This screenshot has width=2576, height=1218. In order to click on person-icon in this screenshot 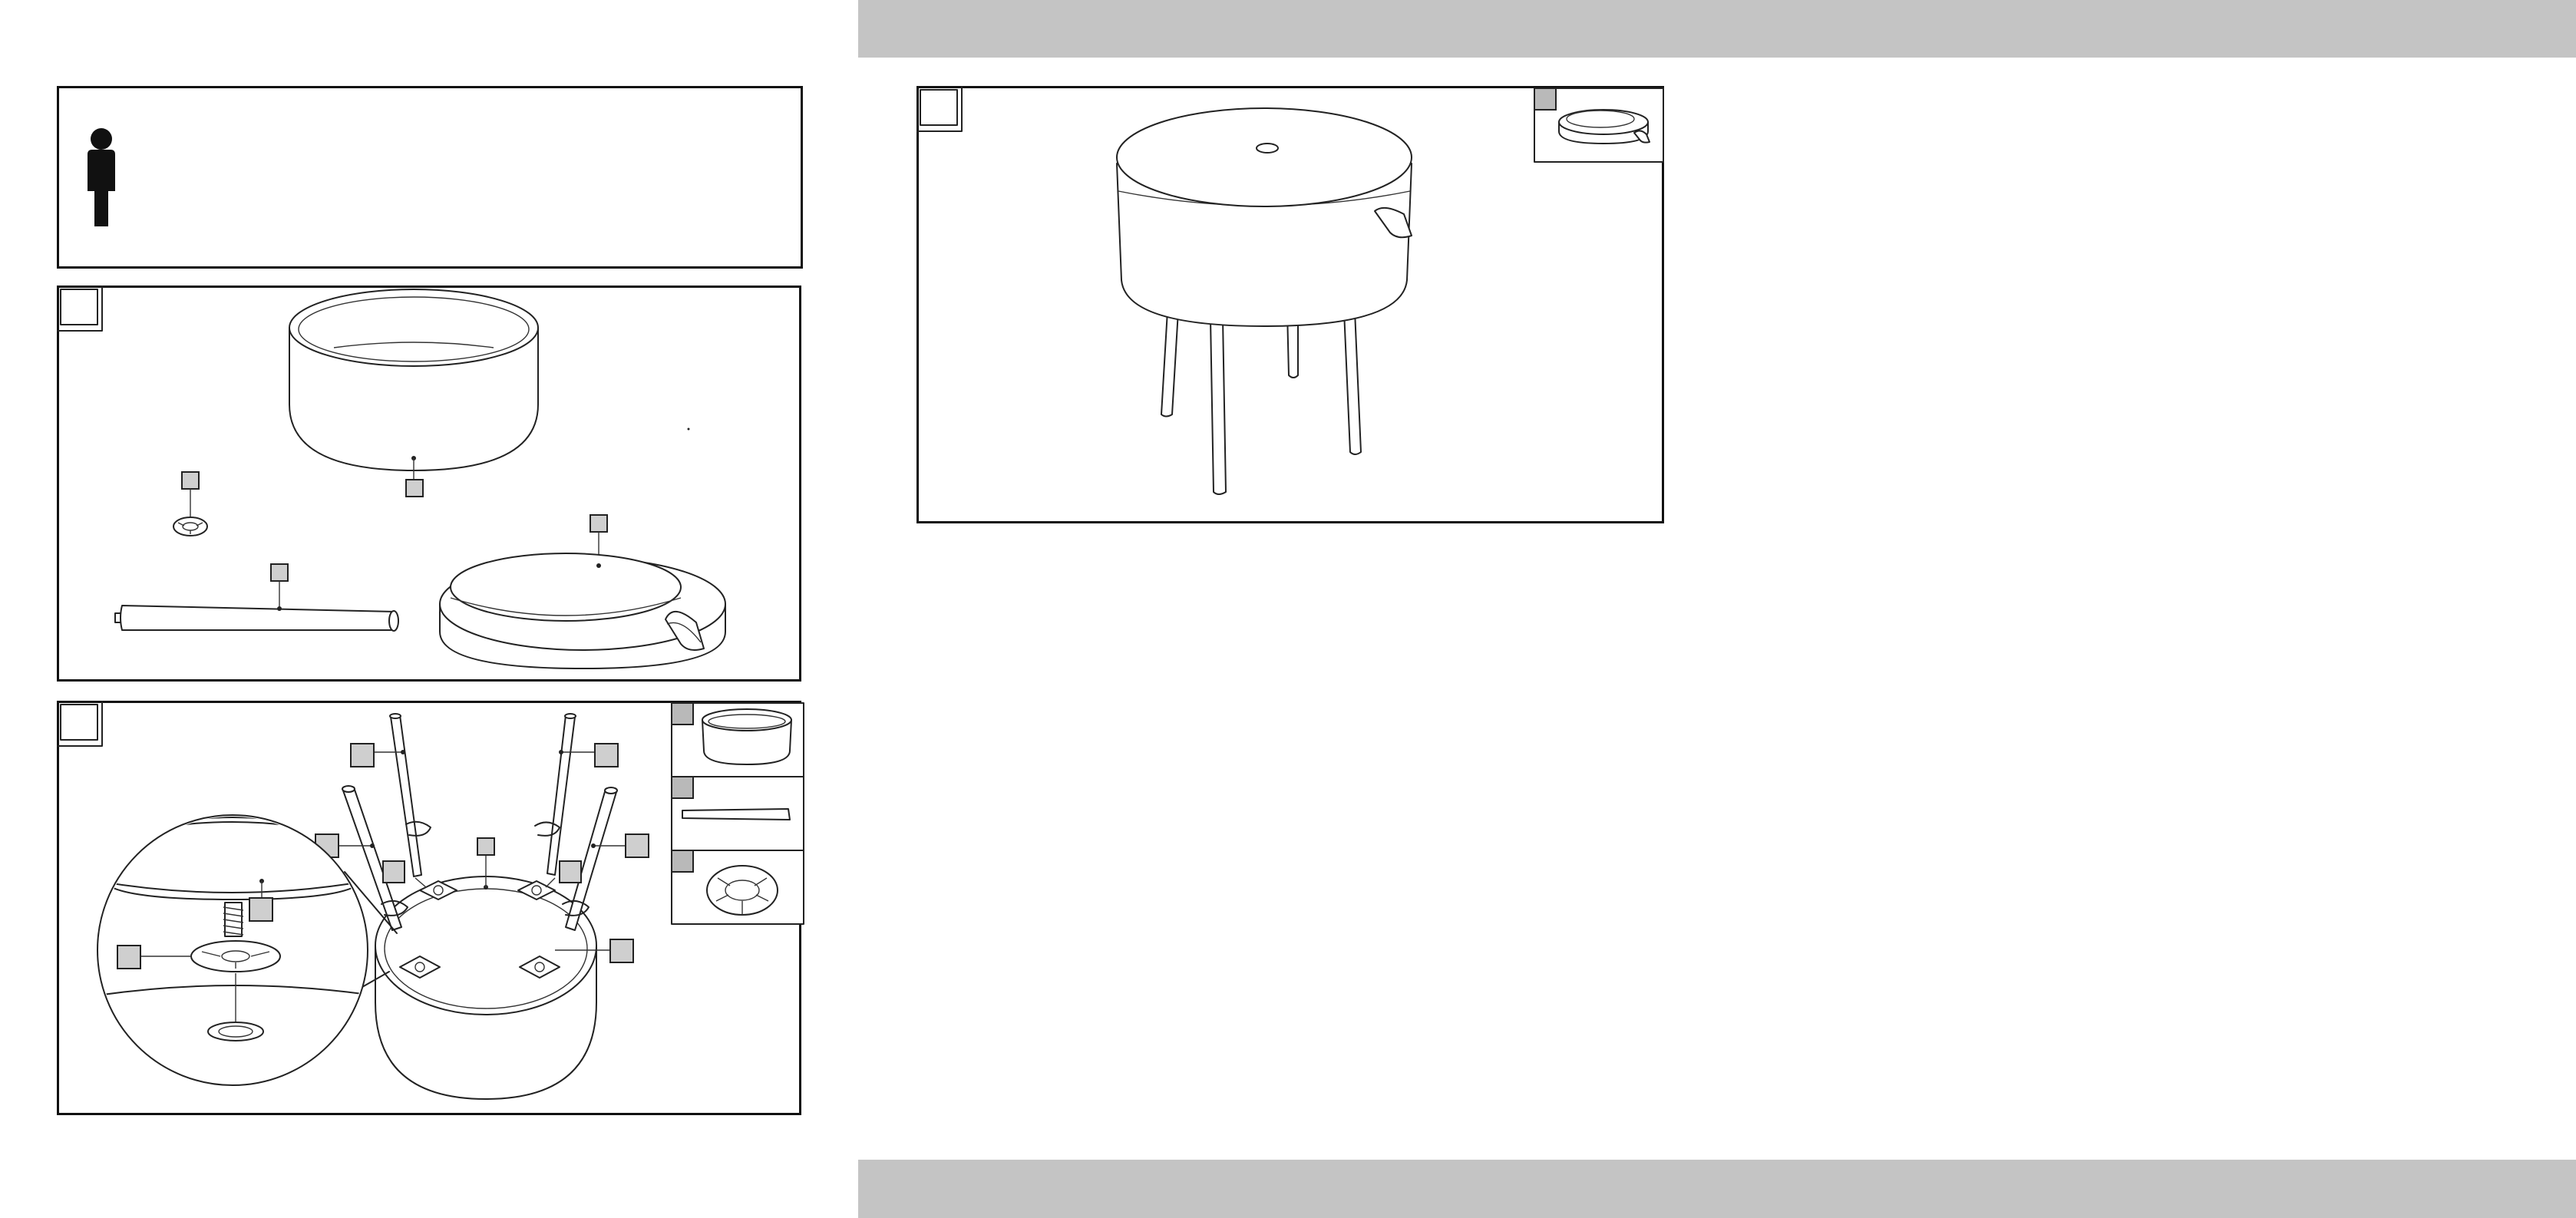, I will do `click(101, 177)`.